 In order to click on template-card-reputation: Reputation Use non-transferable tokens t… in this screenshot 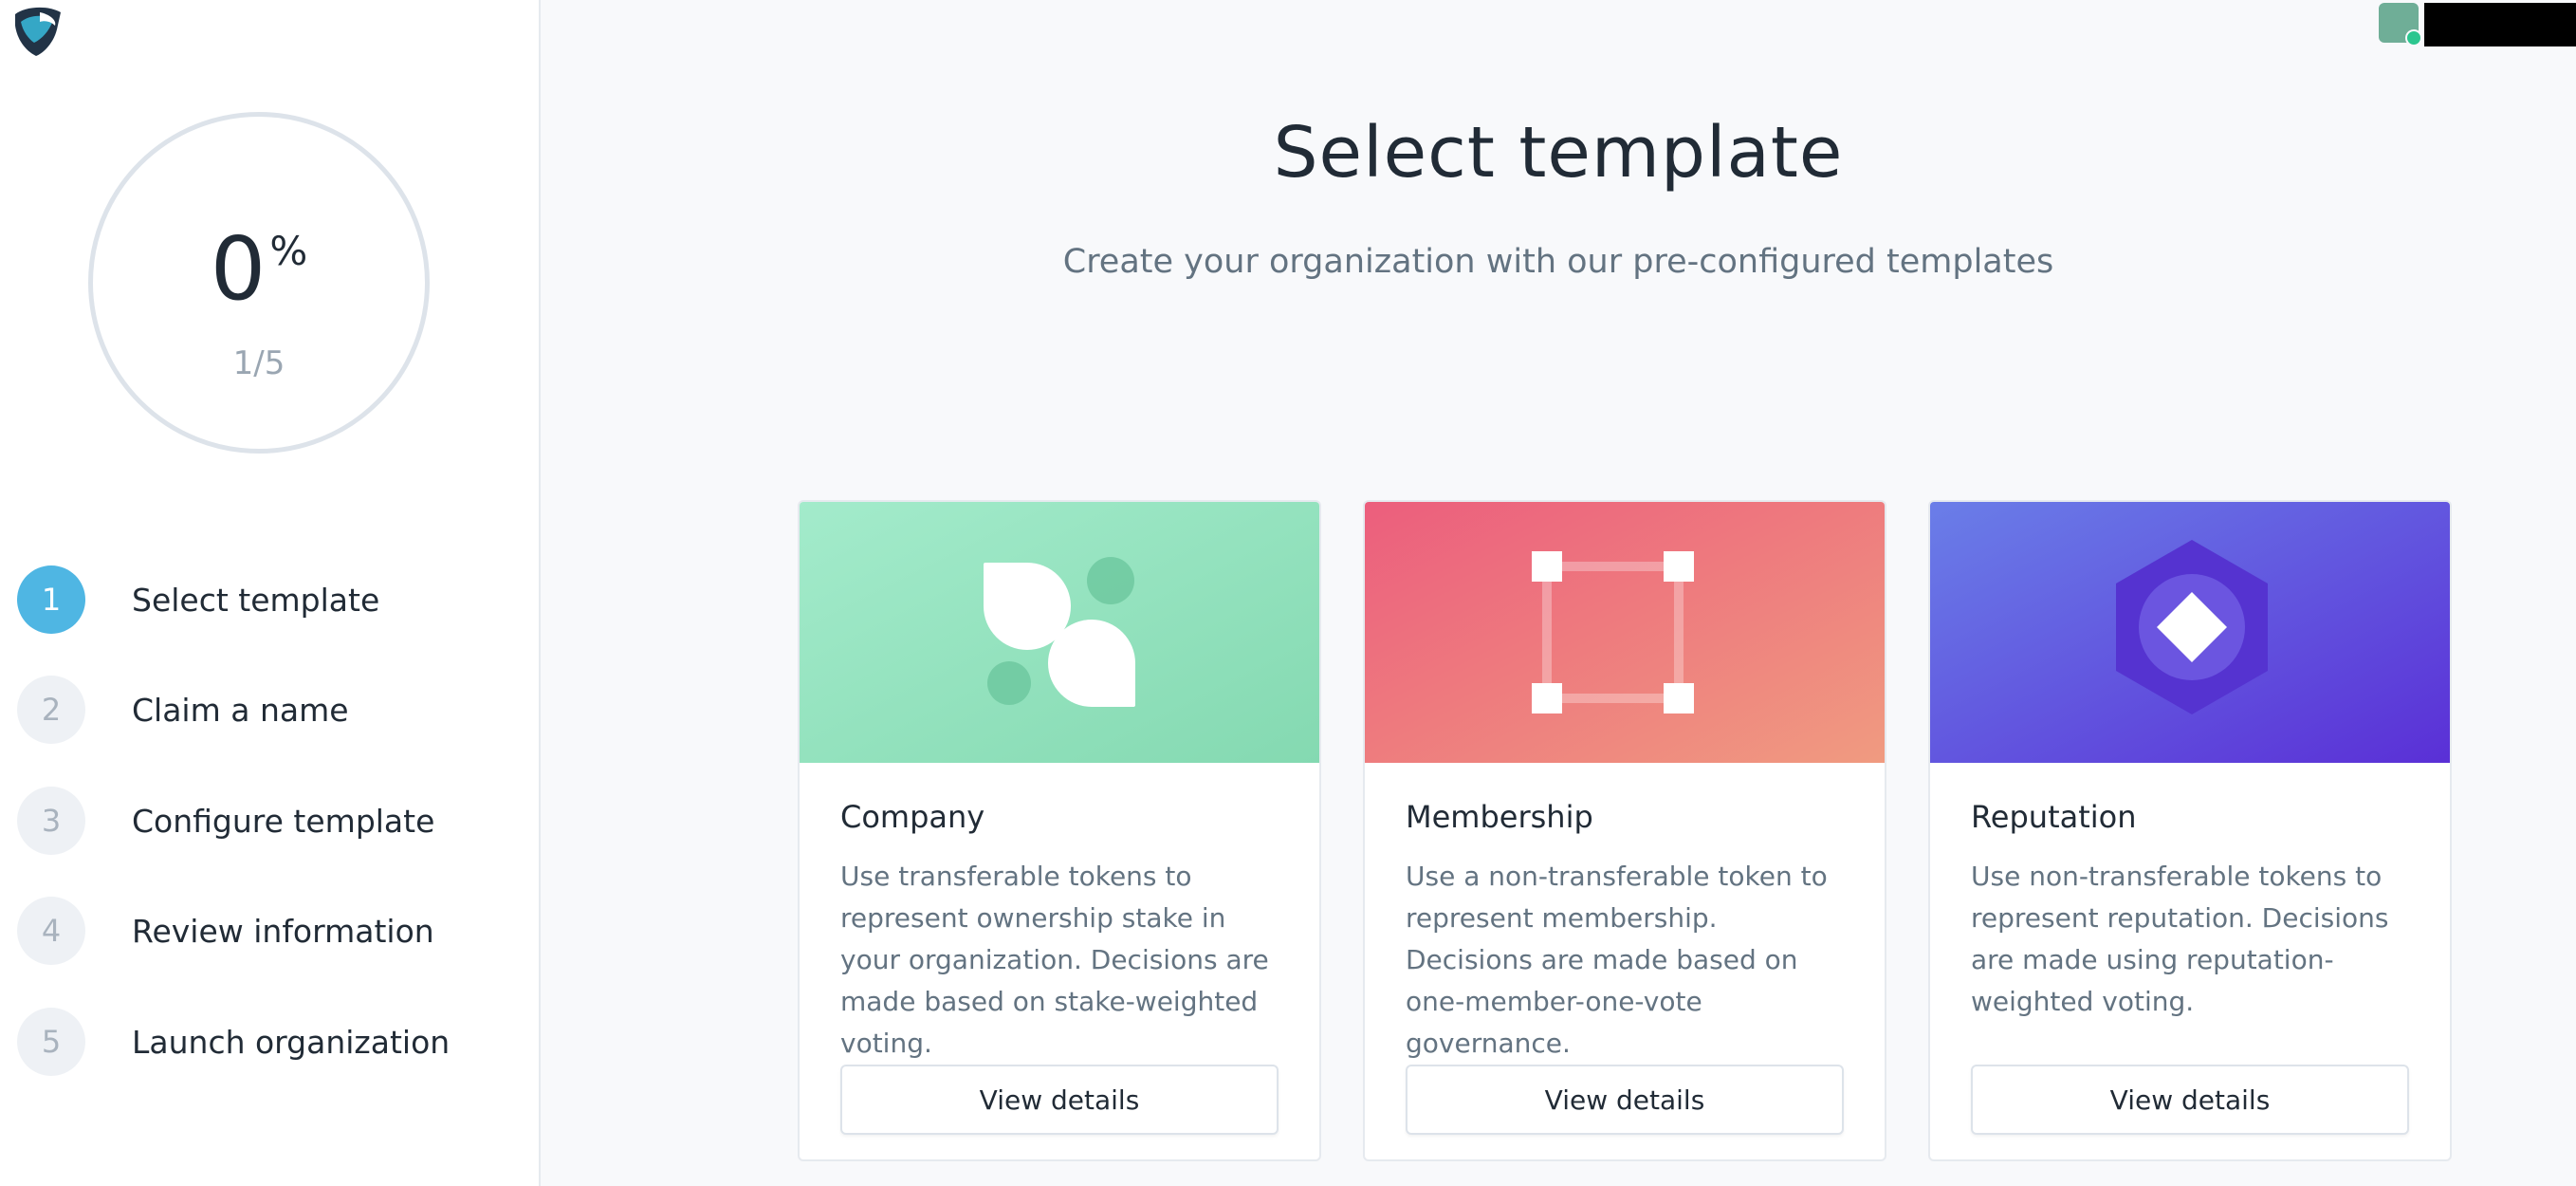, I will do `click(2190, 830)`.